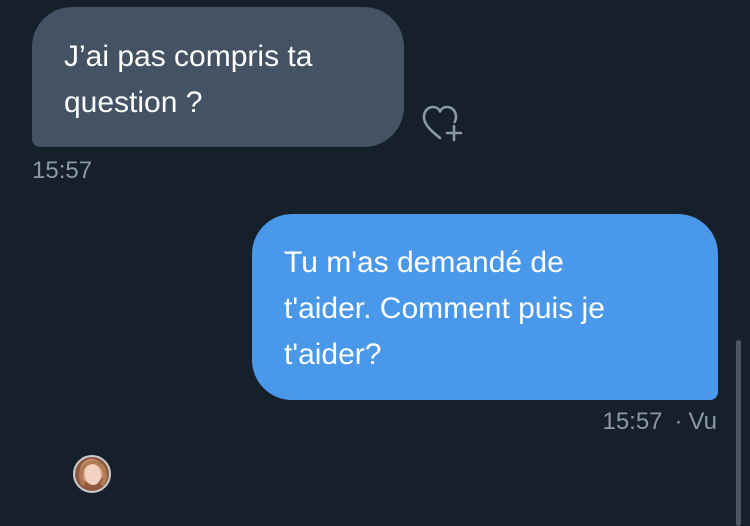 The width and height of the screenshot is (750, 526). Describe the element at coordinates (218, 77) in the screenshot. I see `received-message-bubble: J’ai pas compris ta question ?` at that location.